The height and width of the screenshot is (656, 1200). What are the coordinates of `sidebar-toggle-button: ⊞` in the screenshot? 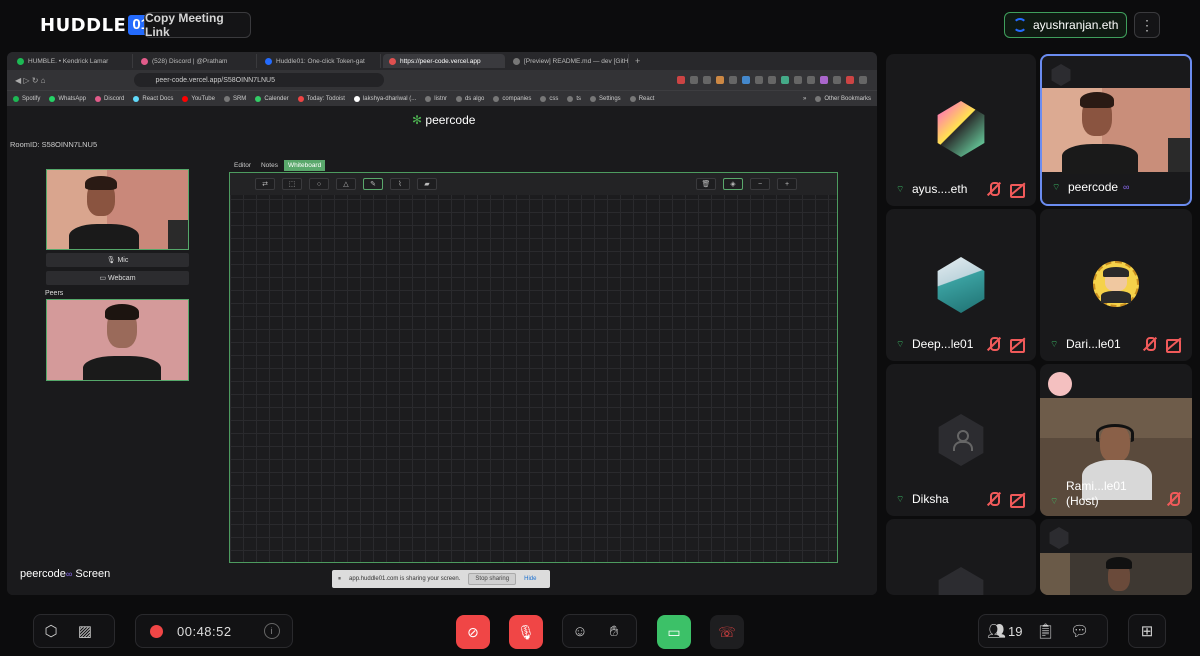 It's located at (1147, 631).